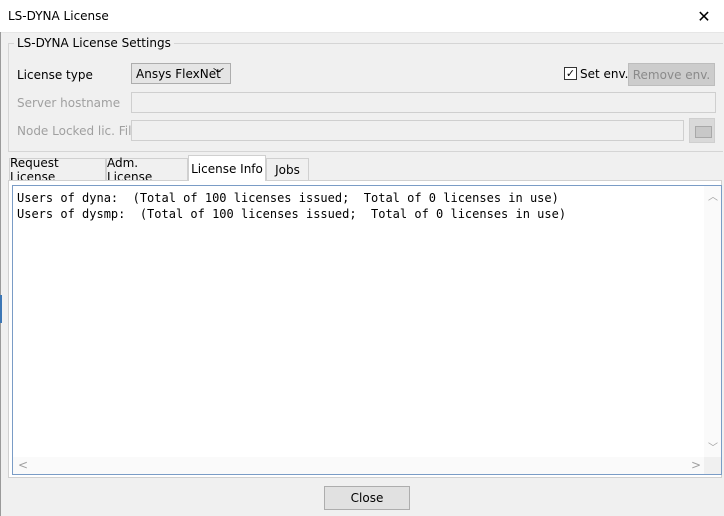 The width and height of the screenshot is (724, 516). Describe the element at coordinates (359, 465) in the screenshot. I see `horizontal-scrollbar: < >` at that location.